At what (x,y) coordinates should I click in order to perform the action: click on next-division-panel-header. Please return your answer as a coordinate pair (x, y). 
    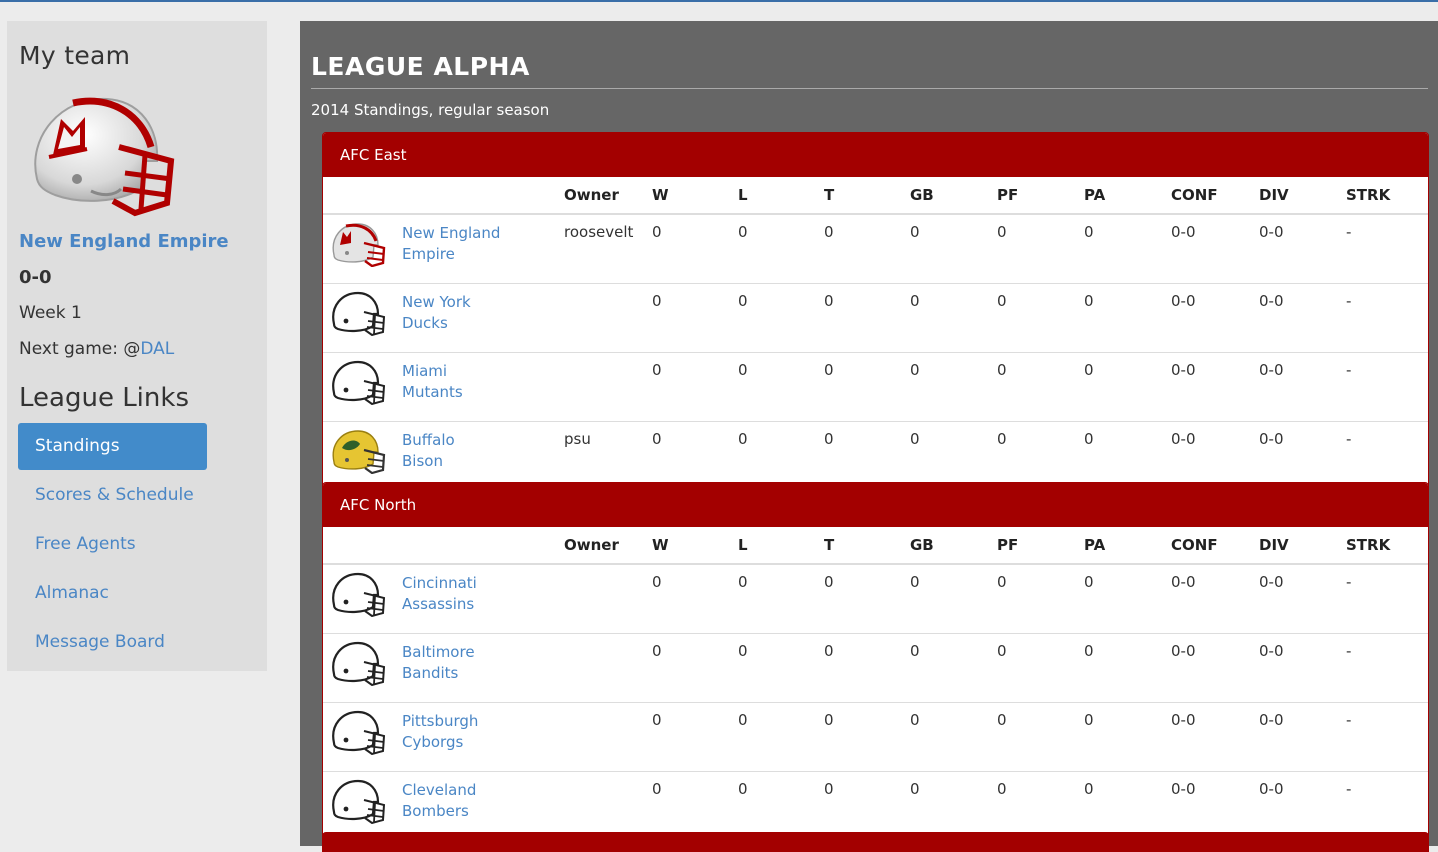
    Looking at the image, I should click on (875, 842).